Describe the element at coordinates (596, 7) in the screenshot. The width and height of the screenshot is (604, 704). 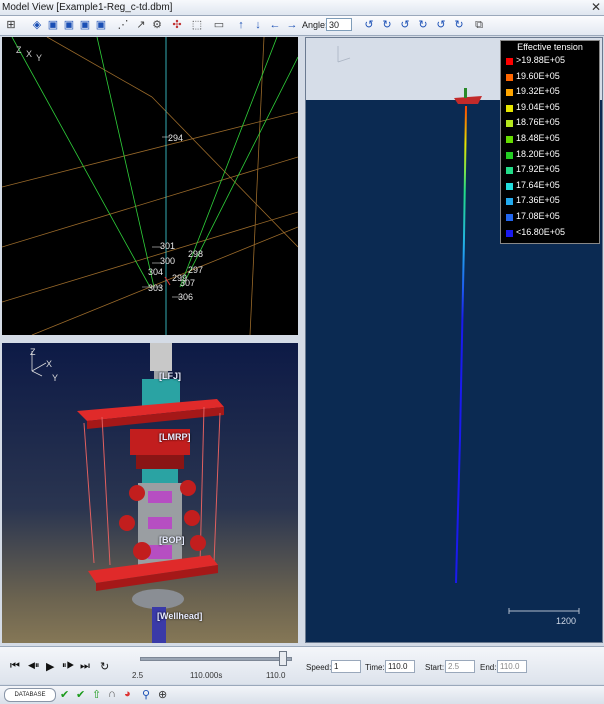
I see `close-icon: ✕` at that location.